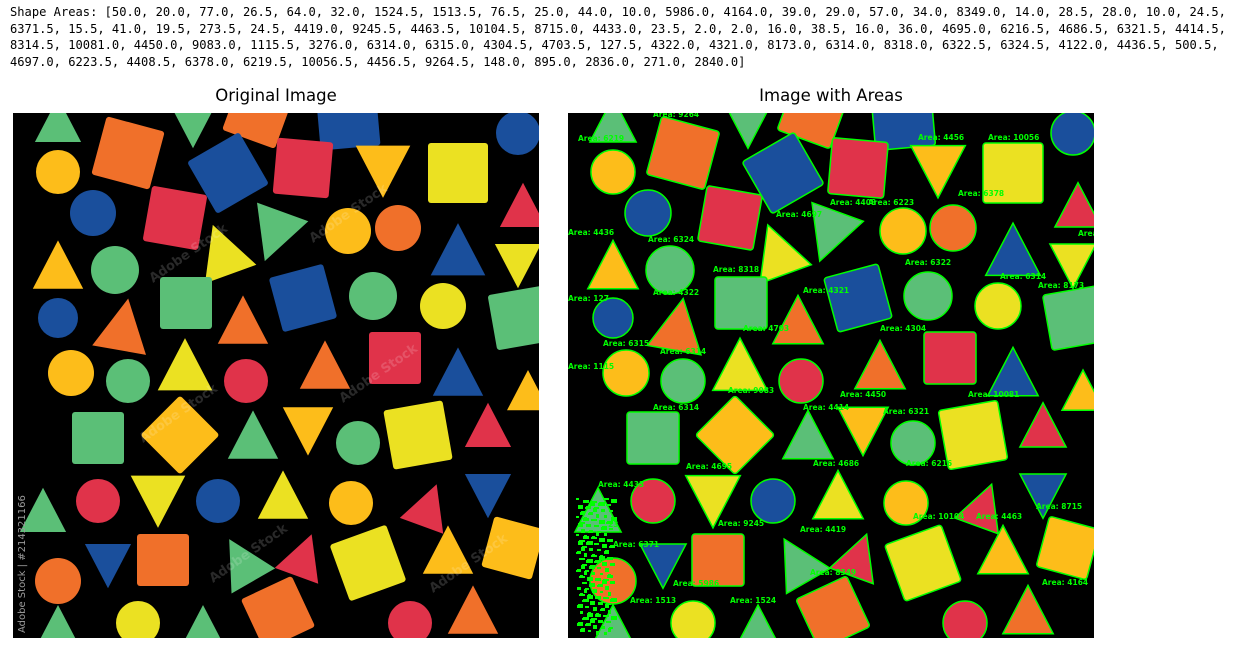 The height and width of the screenshot is (659, 1236). Describe the element at coordinates (626, 343) in the screenshot. I see `area-label: Area: 6315` at that location.